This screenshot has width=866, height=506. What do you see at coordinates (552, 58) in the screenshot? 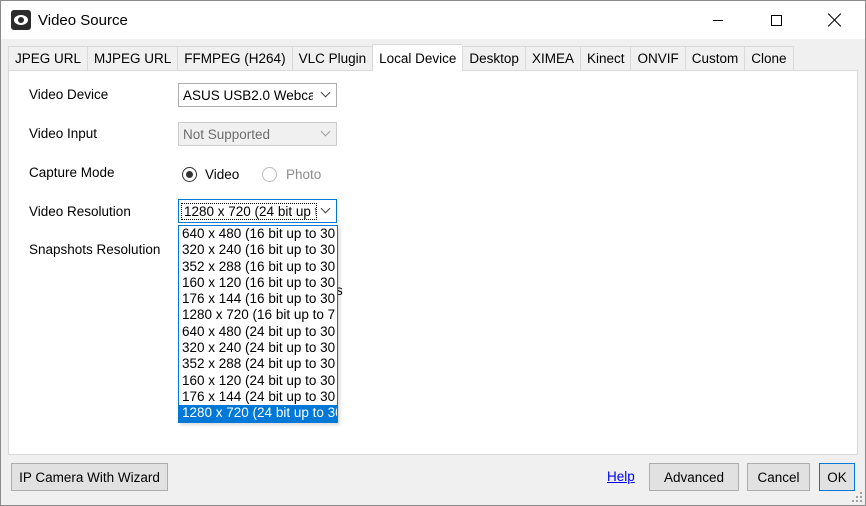
I see `tab-ximea: XIMEA` at bounding box center [552, 58].